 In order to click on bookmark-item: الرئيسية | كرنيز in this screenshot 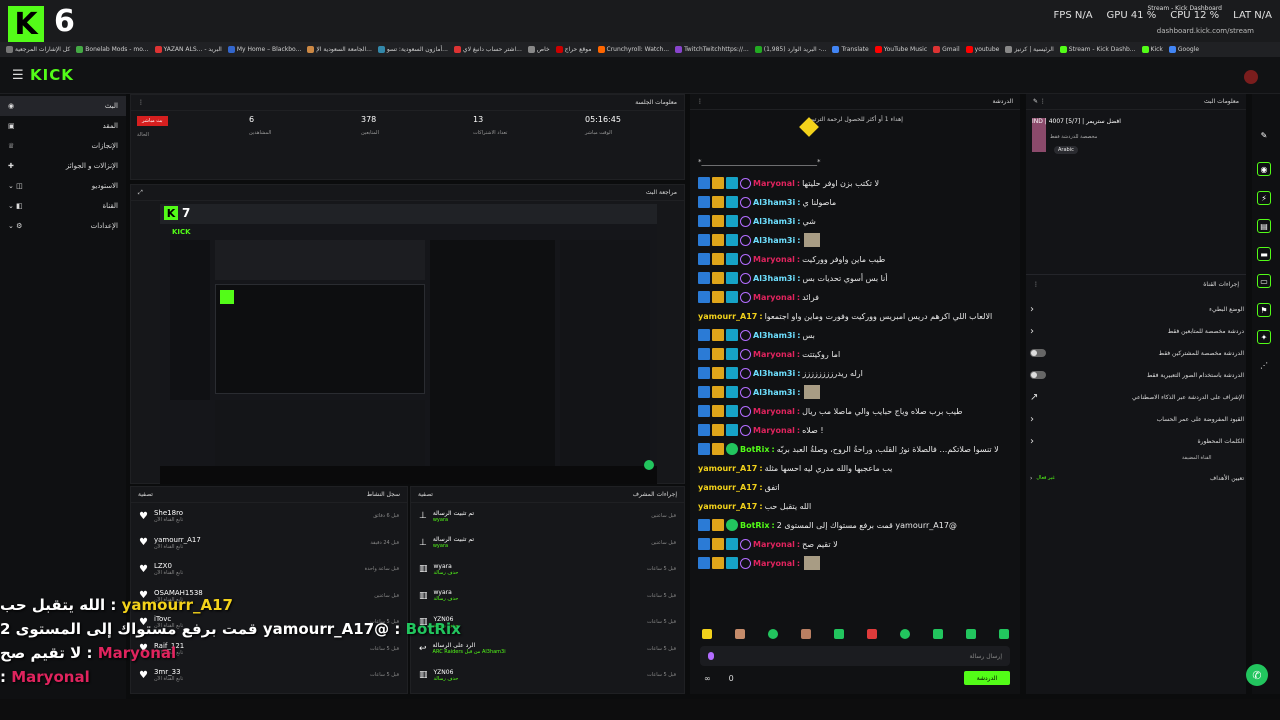, I will do `click(1029, 49)`.